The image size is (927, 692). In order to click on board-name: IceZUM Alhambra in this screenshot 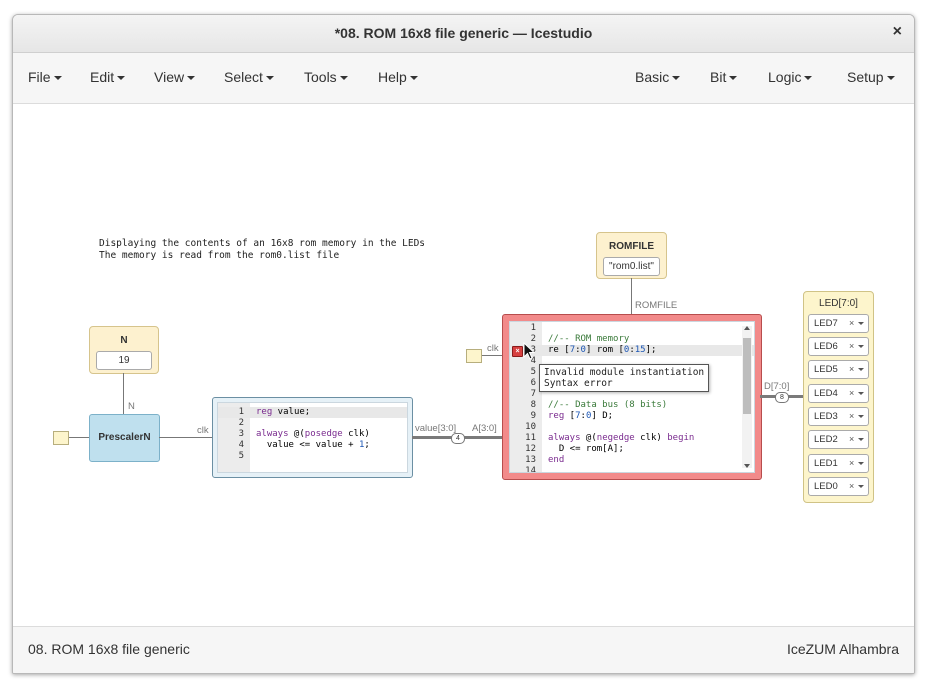, I will do `click(843, 649)`.